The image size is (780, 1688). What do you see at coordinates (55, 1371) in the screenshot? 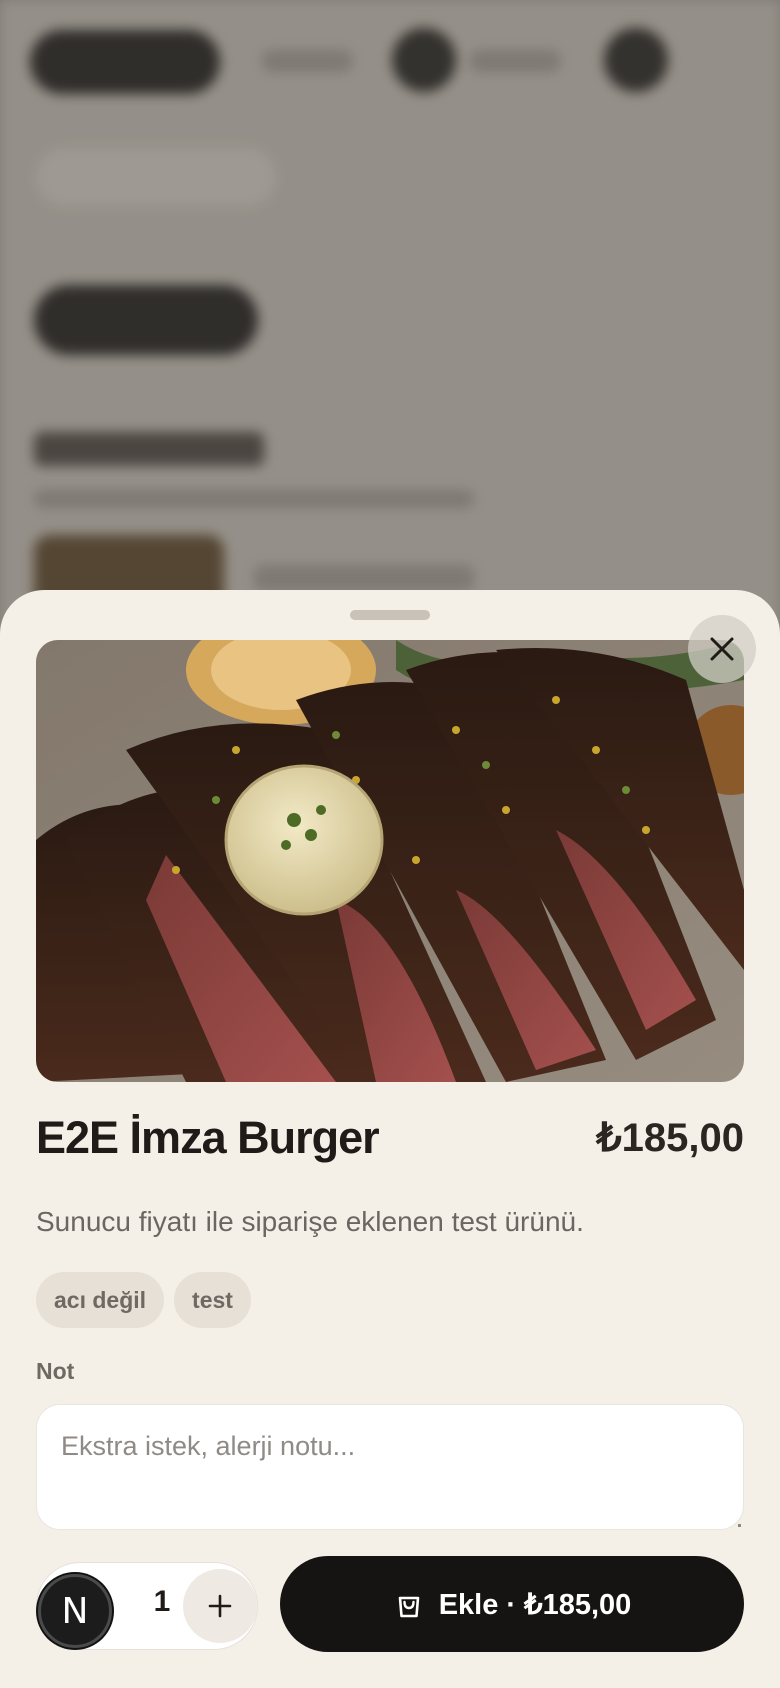
I see `note-label: Not` at bounding box center [55, 1371].